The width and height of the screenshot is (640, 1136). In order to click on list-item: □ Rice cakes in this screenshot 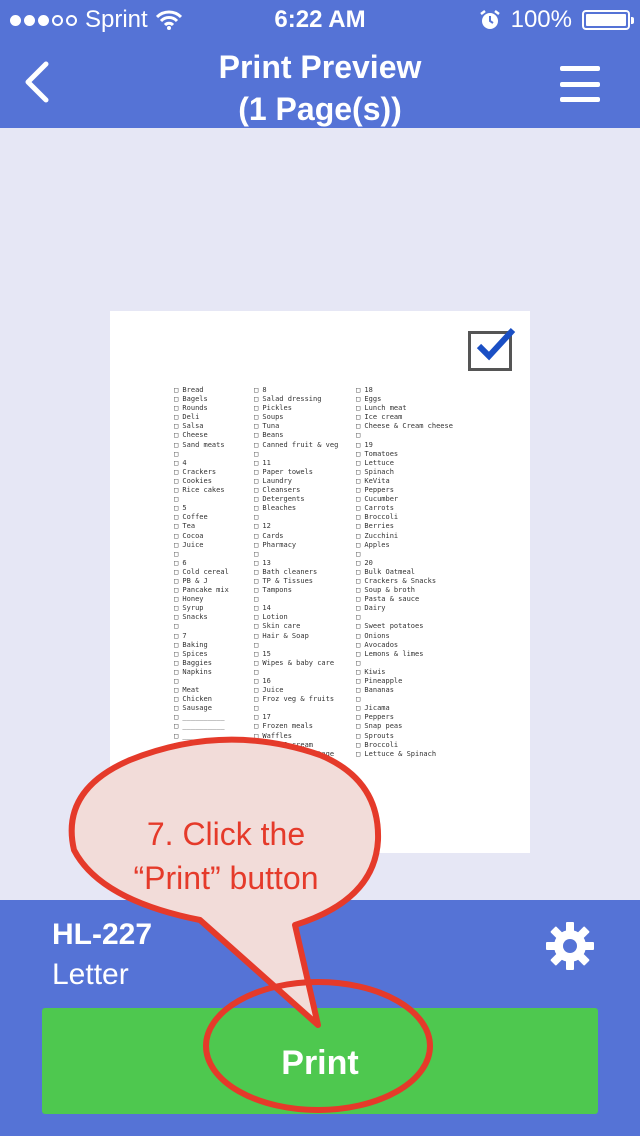, I will do `click(199, 490)`.